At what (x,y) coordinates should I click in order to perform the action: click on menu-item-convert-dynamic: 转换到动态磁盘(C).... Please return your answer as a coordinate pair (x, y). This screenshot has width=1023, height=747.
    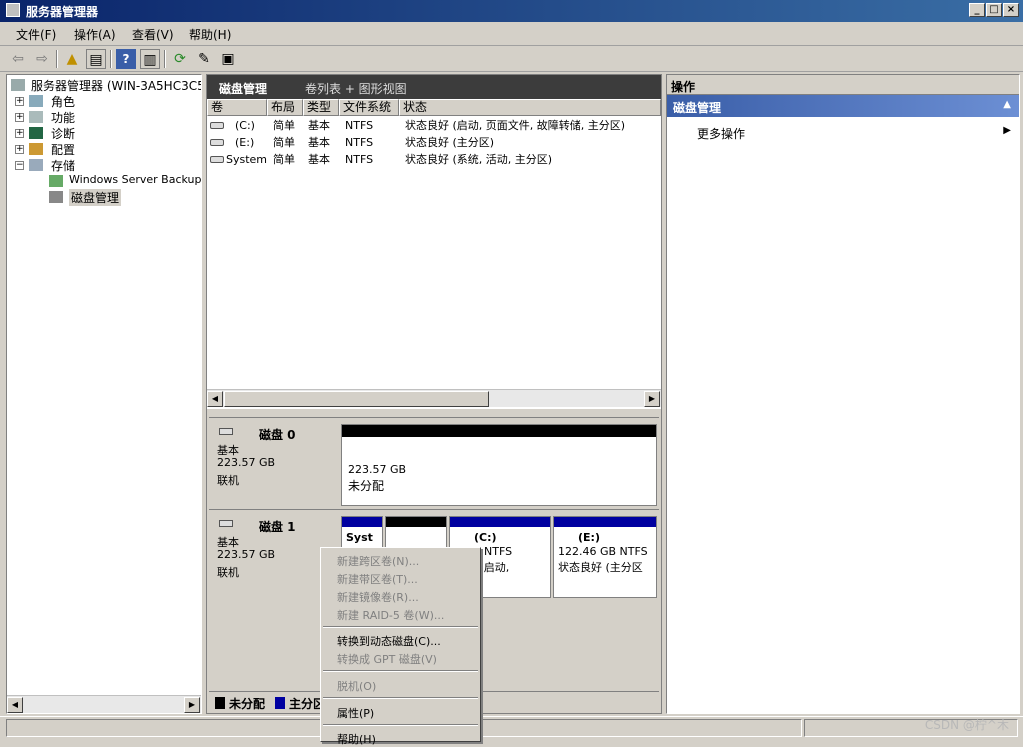
    Looking at the image, I should click on (389, 641).